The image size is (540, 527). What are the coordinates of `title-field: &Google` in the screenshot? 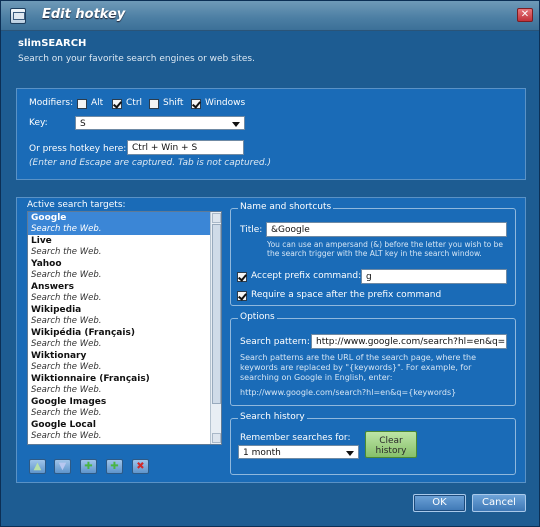 It's located at (386, 229).